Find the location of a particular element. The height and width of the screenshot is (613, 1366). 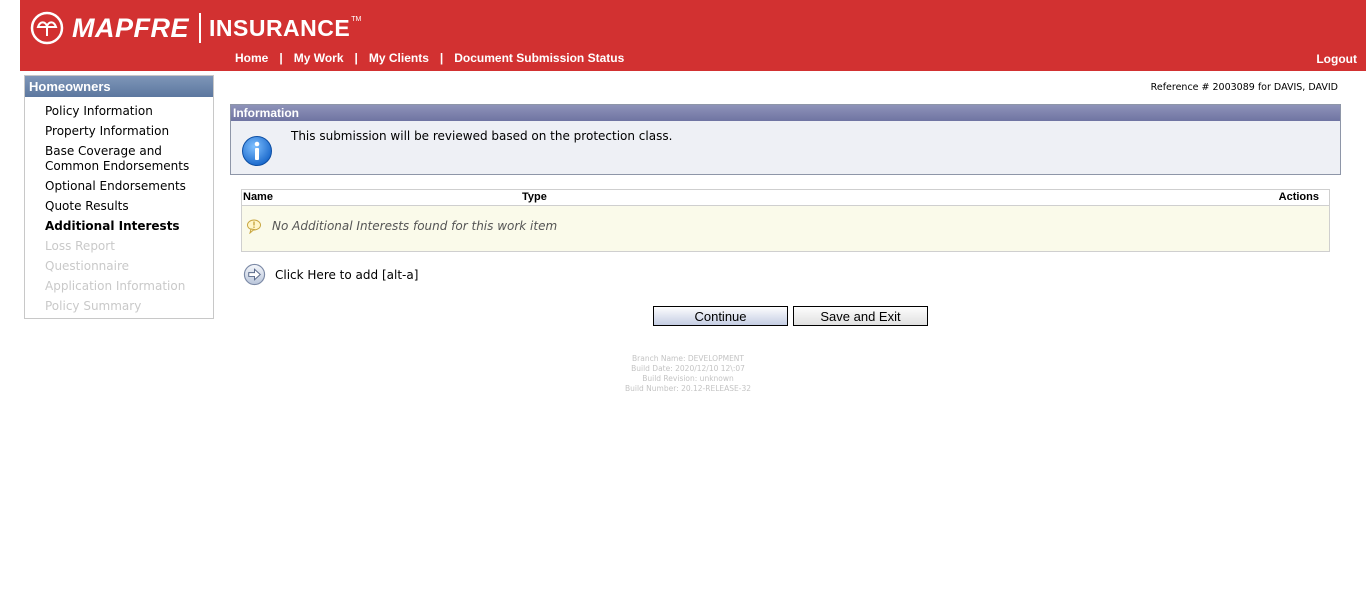

column-header-actions: Actions is located at coordinates (1298, 197).